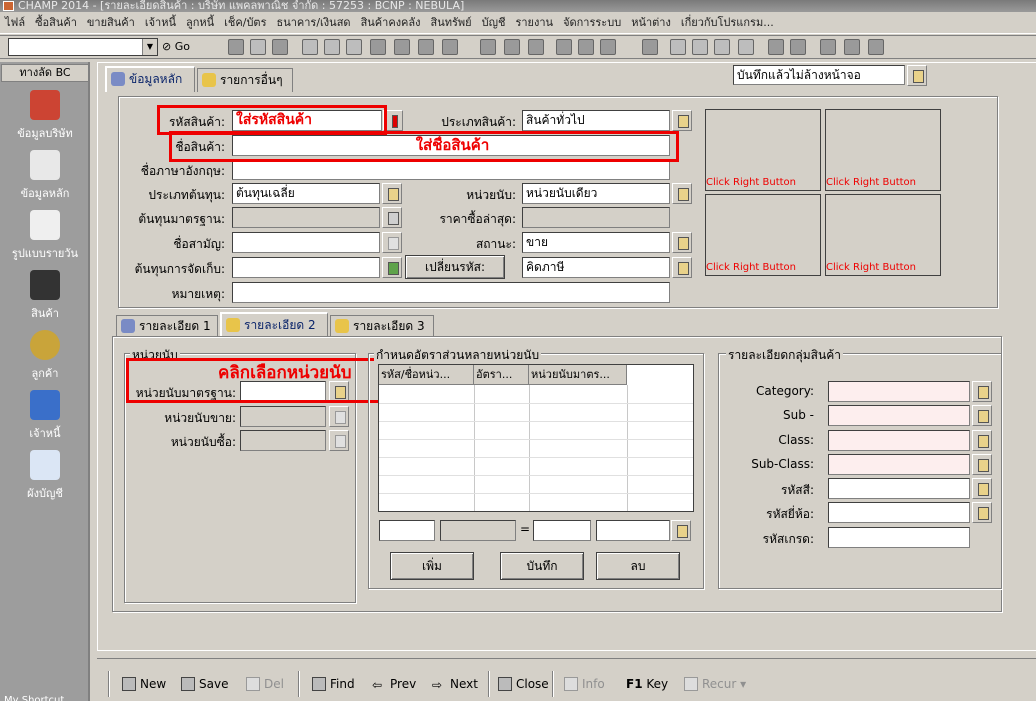  I want to click on chevron-down-icon: ▼, so click(149, 47).